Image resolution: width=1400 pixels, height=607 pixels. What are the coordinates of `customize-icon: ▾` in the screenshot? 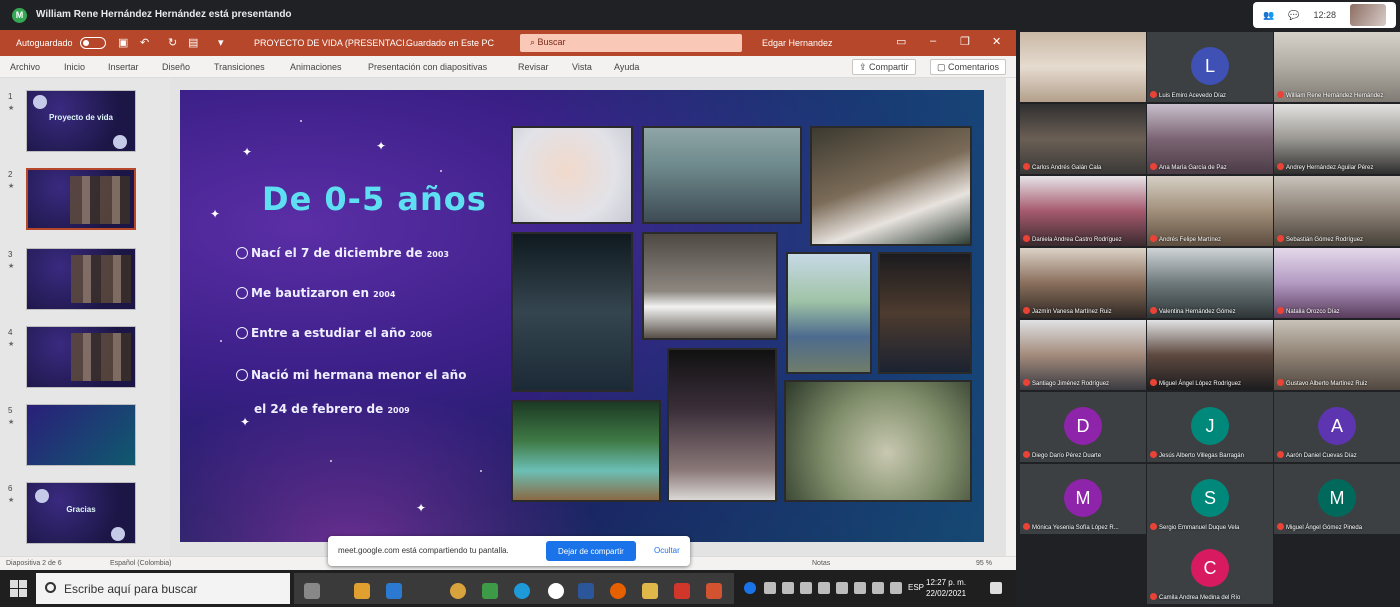 It's located at (221, 42).